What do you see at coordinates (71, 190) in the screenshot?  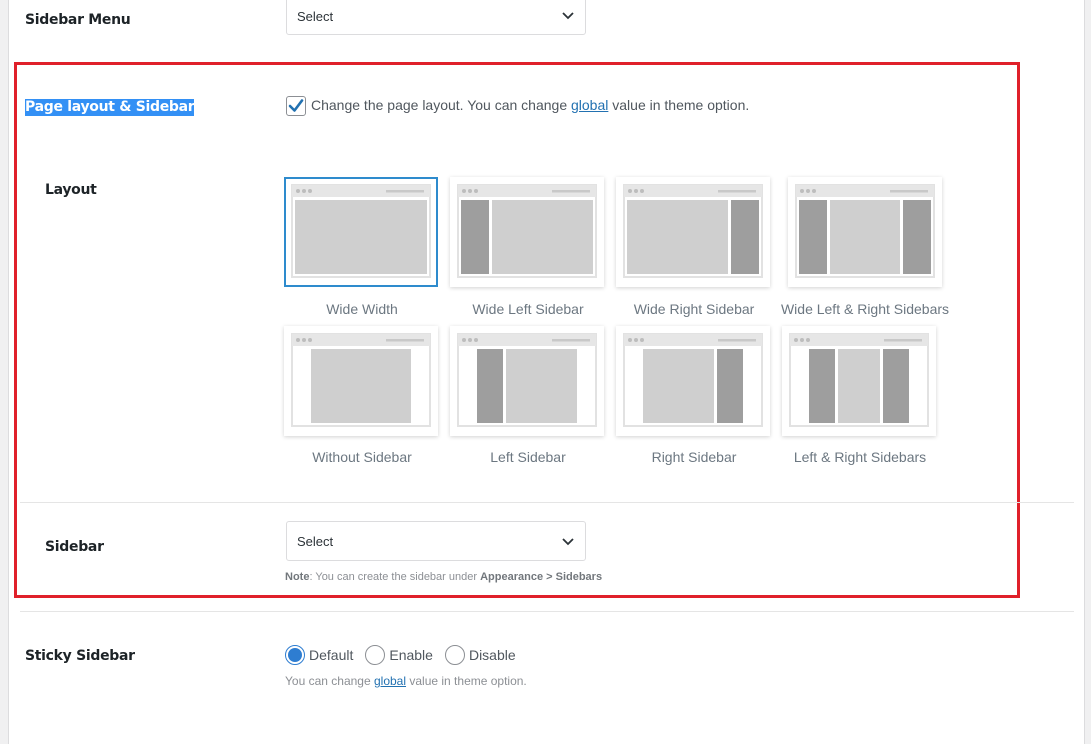 I see `layout-label: Layout` at bounding box center [71, 190].